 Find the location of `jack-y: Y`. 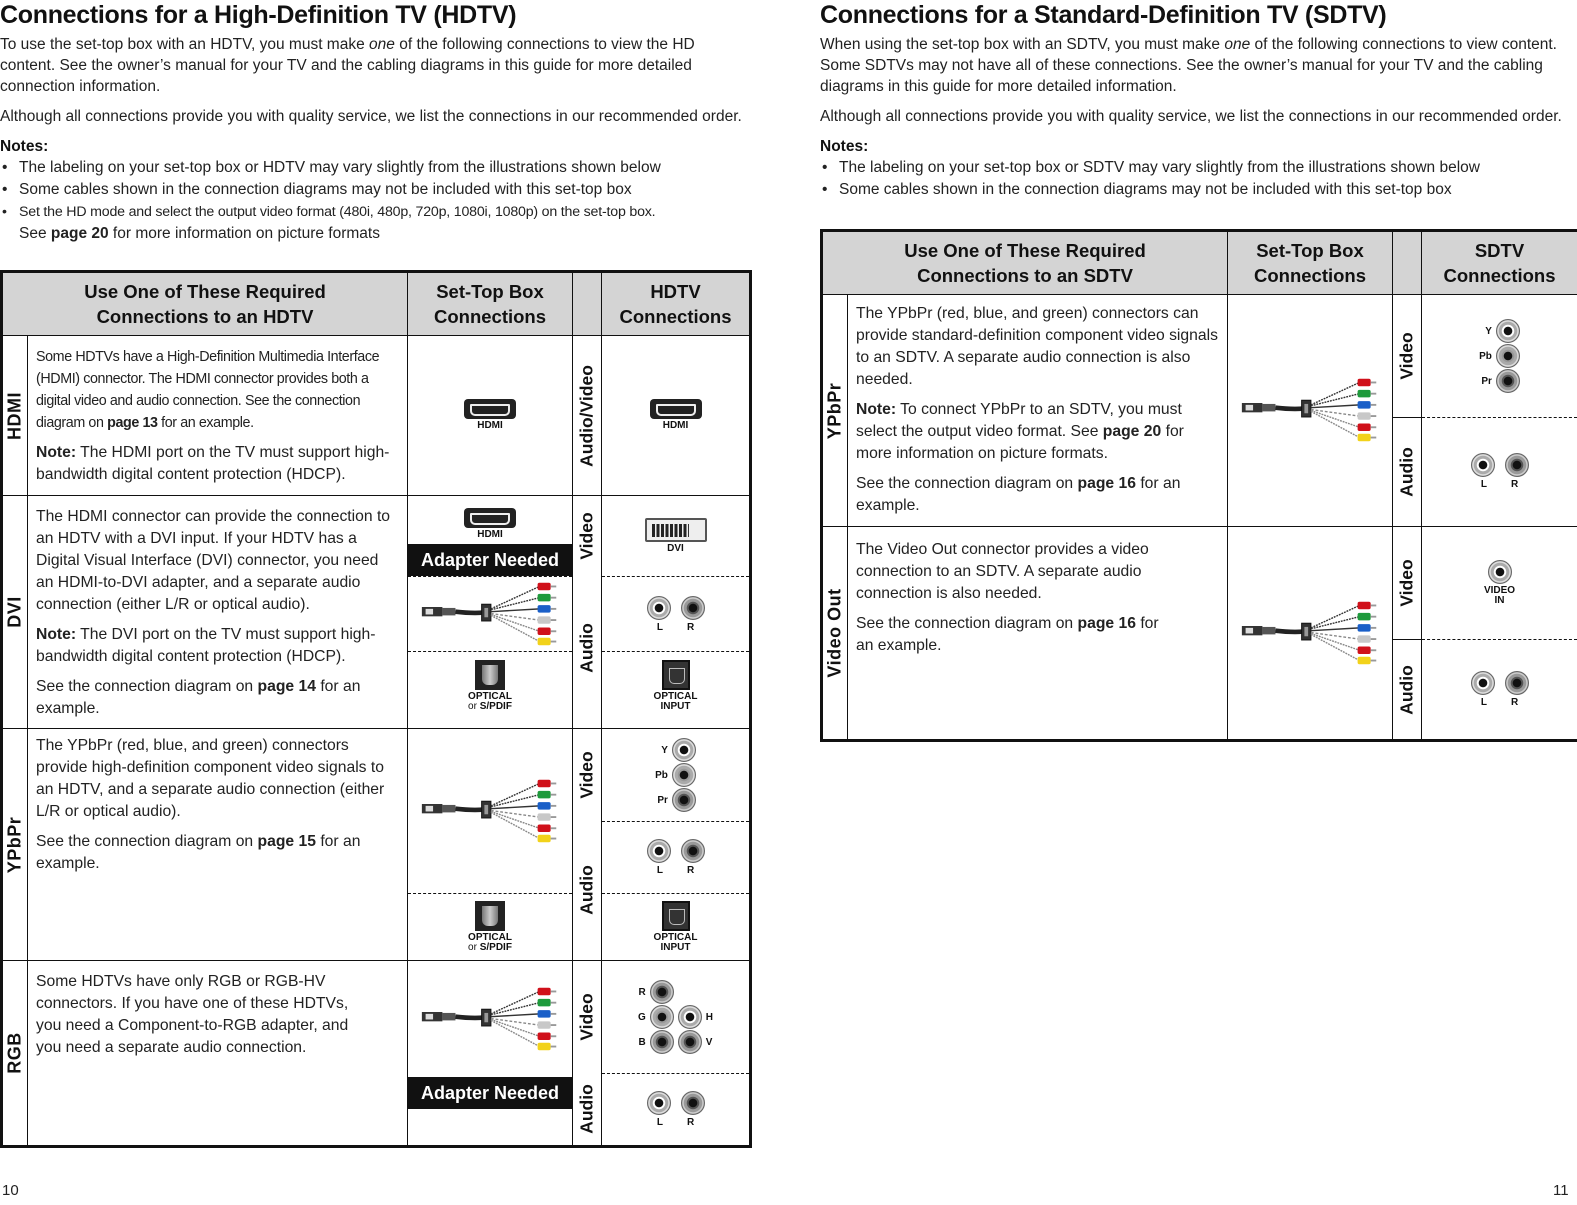

jack-y: Y is located at coordinates (1502, 331).